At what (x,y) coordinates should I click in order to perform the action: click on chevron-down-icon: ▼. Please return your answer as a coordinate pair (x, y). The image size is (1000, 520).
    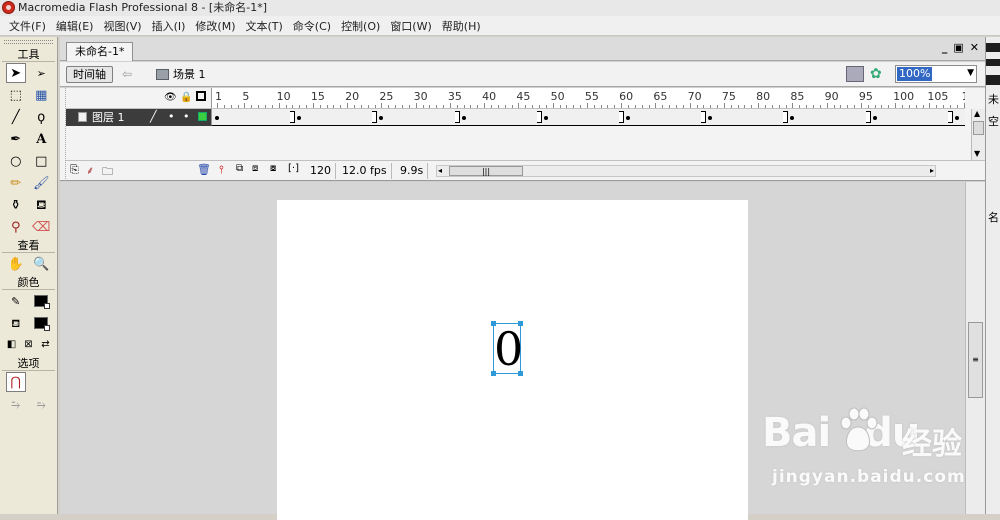
    Looking at the image, I should click on (970, 73).